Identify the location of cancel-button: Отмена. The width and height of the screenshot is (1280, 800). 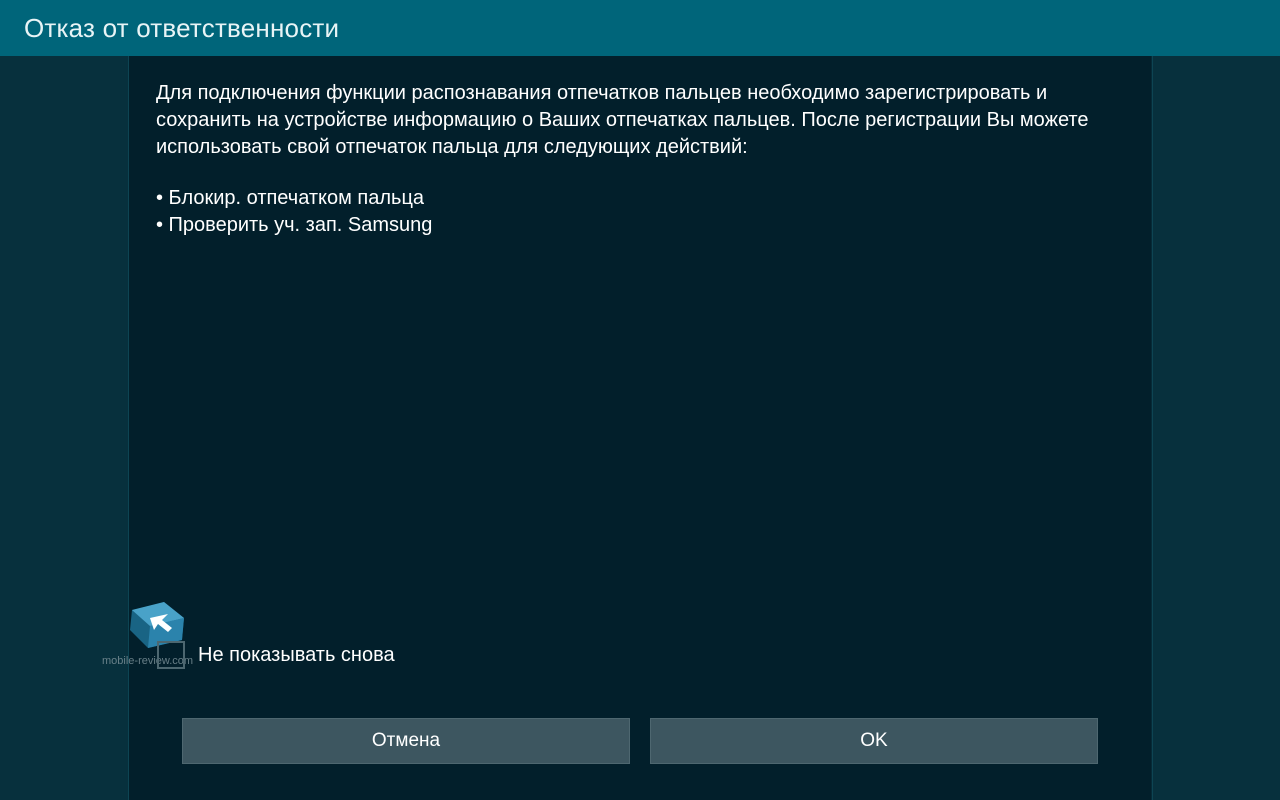
(406, 741).